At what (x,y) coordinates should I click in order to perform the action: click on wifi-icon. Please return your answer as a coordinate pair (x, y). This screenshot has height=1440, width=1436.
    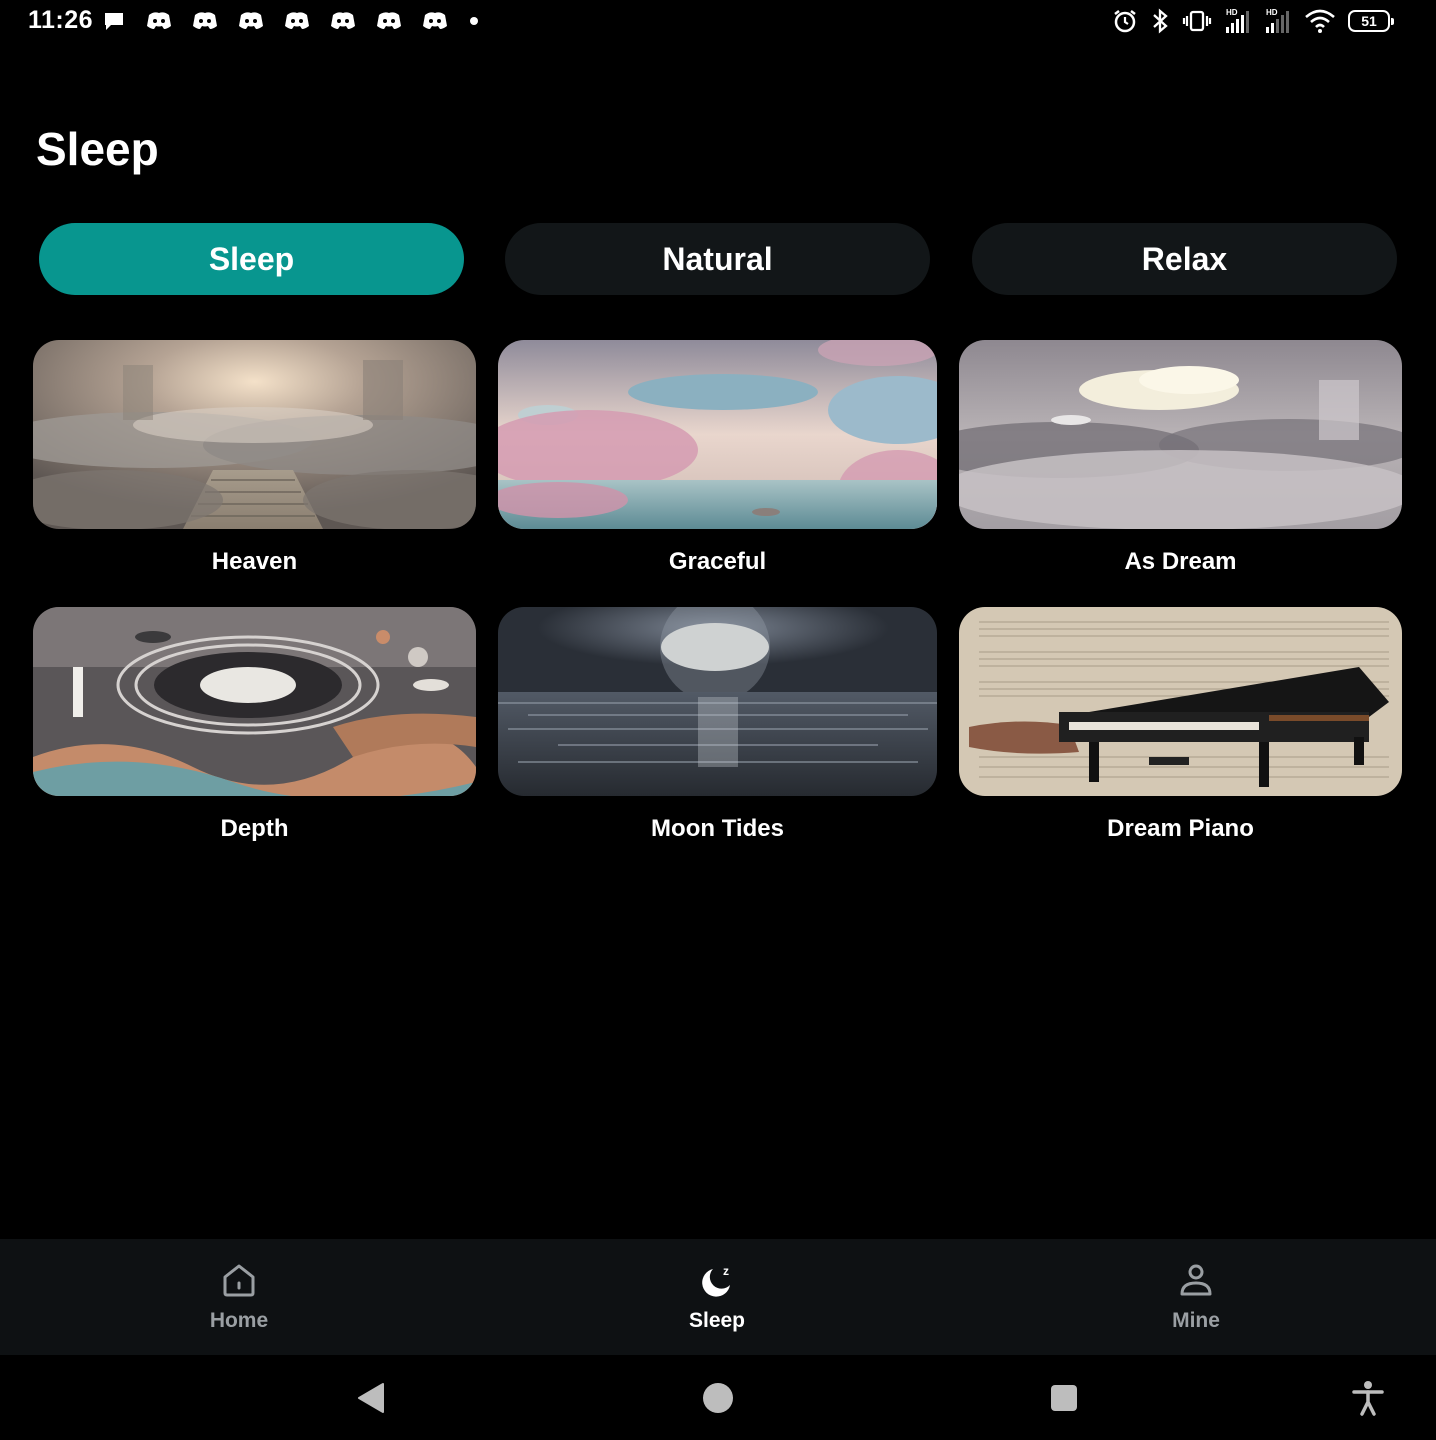
    Looking at the image, I should click on (1320, 21).